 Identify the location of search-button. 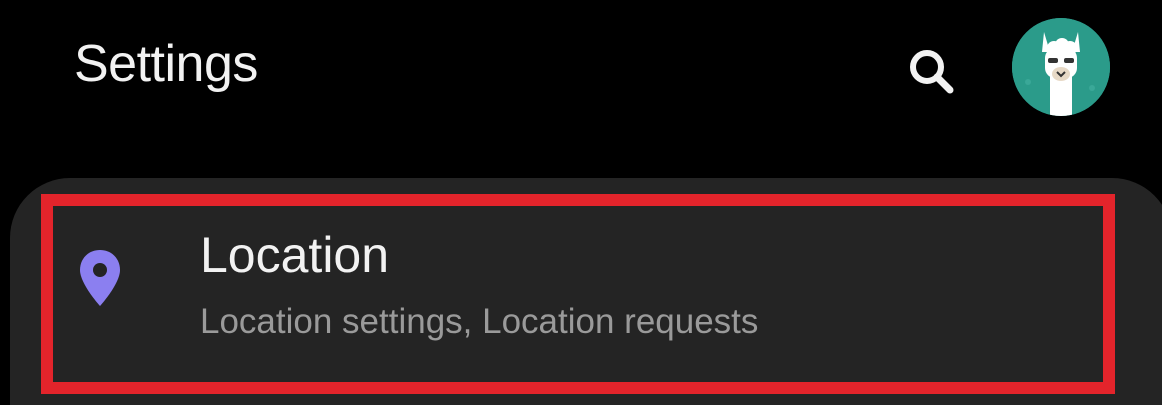
(932, 72).